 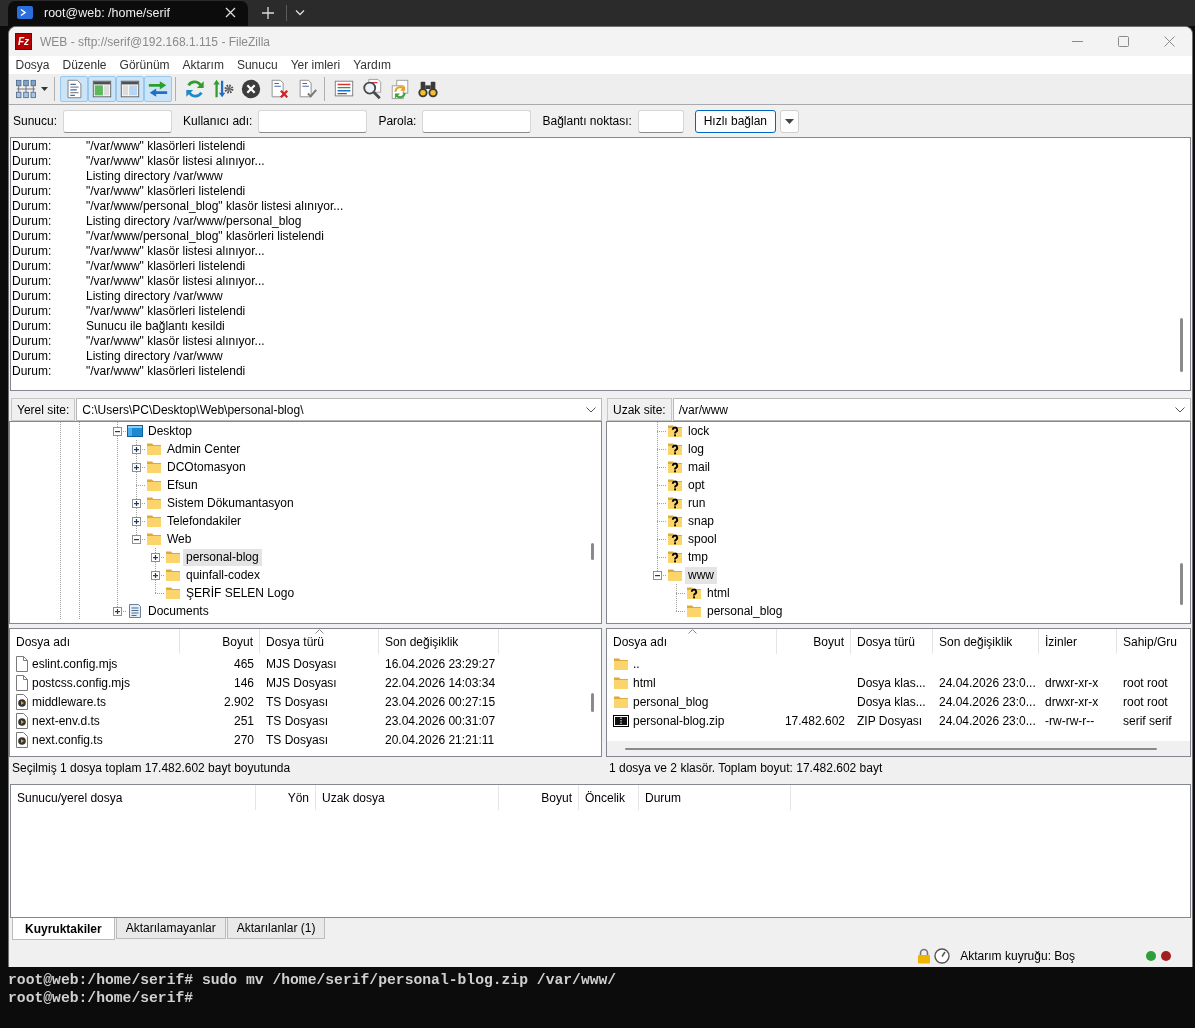 I want to click on column-header: İzinler, so click(x=1078, y=641).